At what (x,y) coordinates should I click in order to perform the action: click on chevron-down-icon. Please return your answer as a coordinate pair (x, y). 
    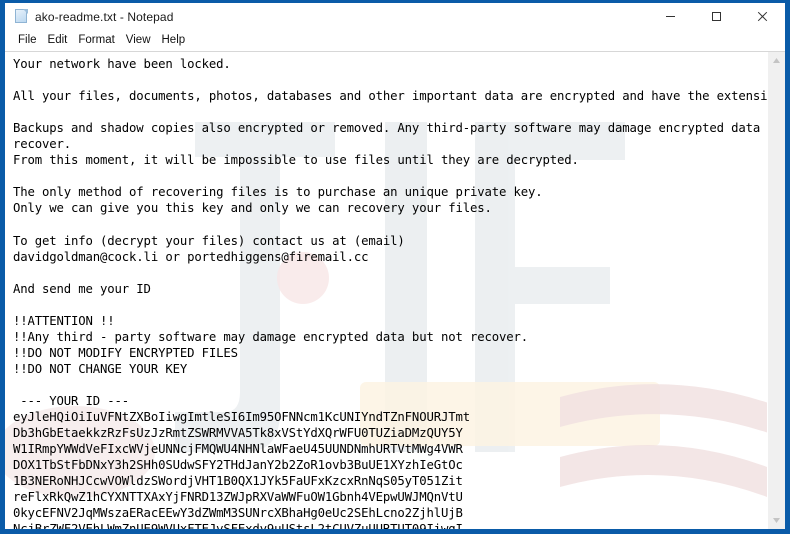
    Looking at the image, I should click on (776, 520).